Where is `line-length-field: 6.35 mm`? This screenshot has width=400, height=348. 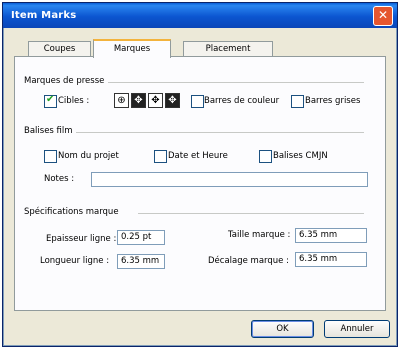
line-length-field: 6.35 mm is located at coordinates (141, 261).